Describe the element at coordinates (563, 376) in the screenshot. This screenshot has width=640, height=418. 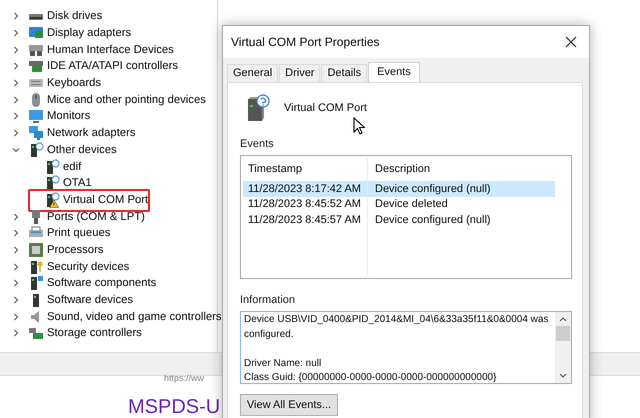
I see `scroll-down-icon` at that location.